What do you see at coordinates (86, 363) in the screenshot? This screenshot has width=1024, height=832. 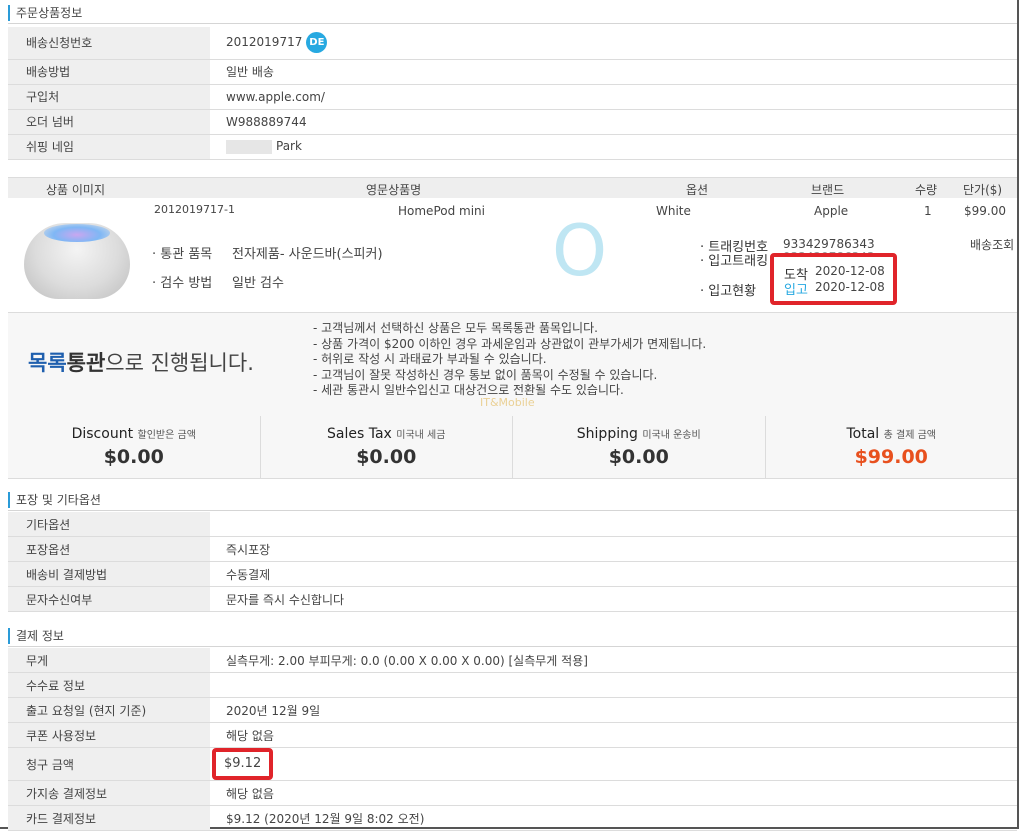 I see `notice-title-part2: 통관` at bounding box center [86, 363].